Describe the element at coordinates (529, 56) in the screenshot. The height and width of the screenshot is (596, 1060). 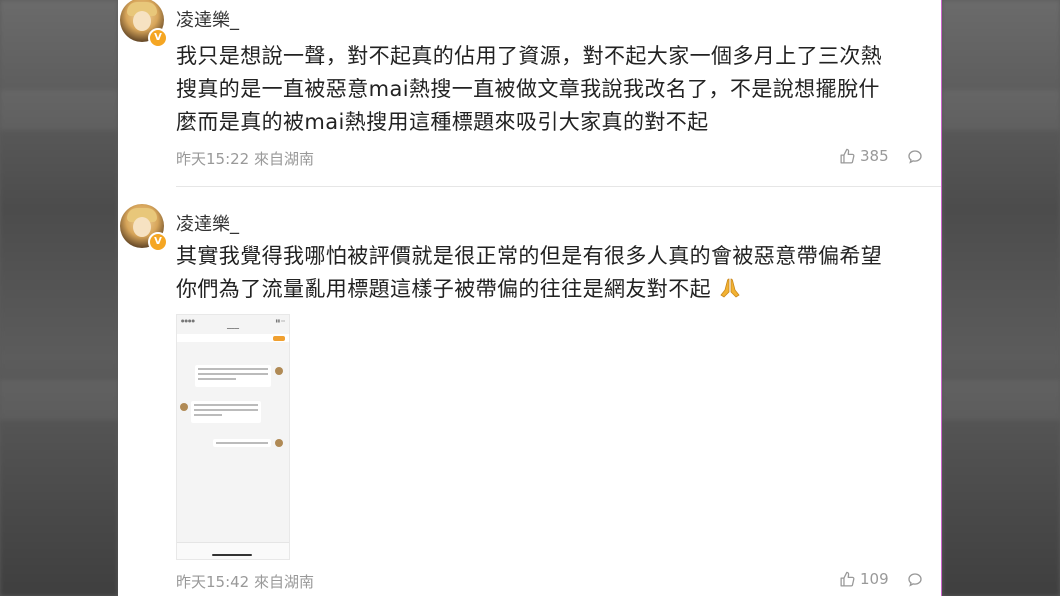
I see `comment-text-line: 我只是想說一聲，對不起真的佔用了資源，對不起大家一個多月上了三次熱` at that location.